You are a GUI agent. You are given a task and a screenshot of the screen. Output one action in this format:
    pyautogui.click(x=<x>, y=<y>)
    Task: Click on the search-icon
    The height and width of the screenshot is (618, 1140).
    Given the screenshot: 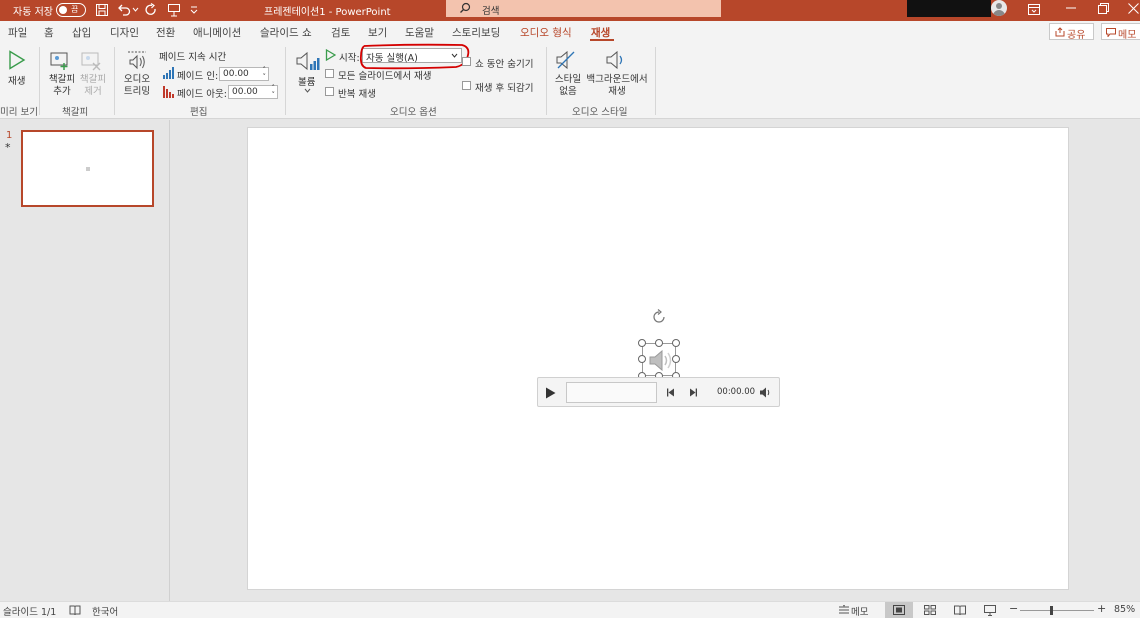 What is the action you would take?
    pyautogui.click(x=465, y=7)
    